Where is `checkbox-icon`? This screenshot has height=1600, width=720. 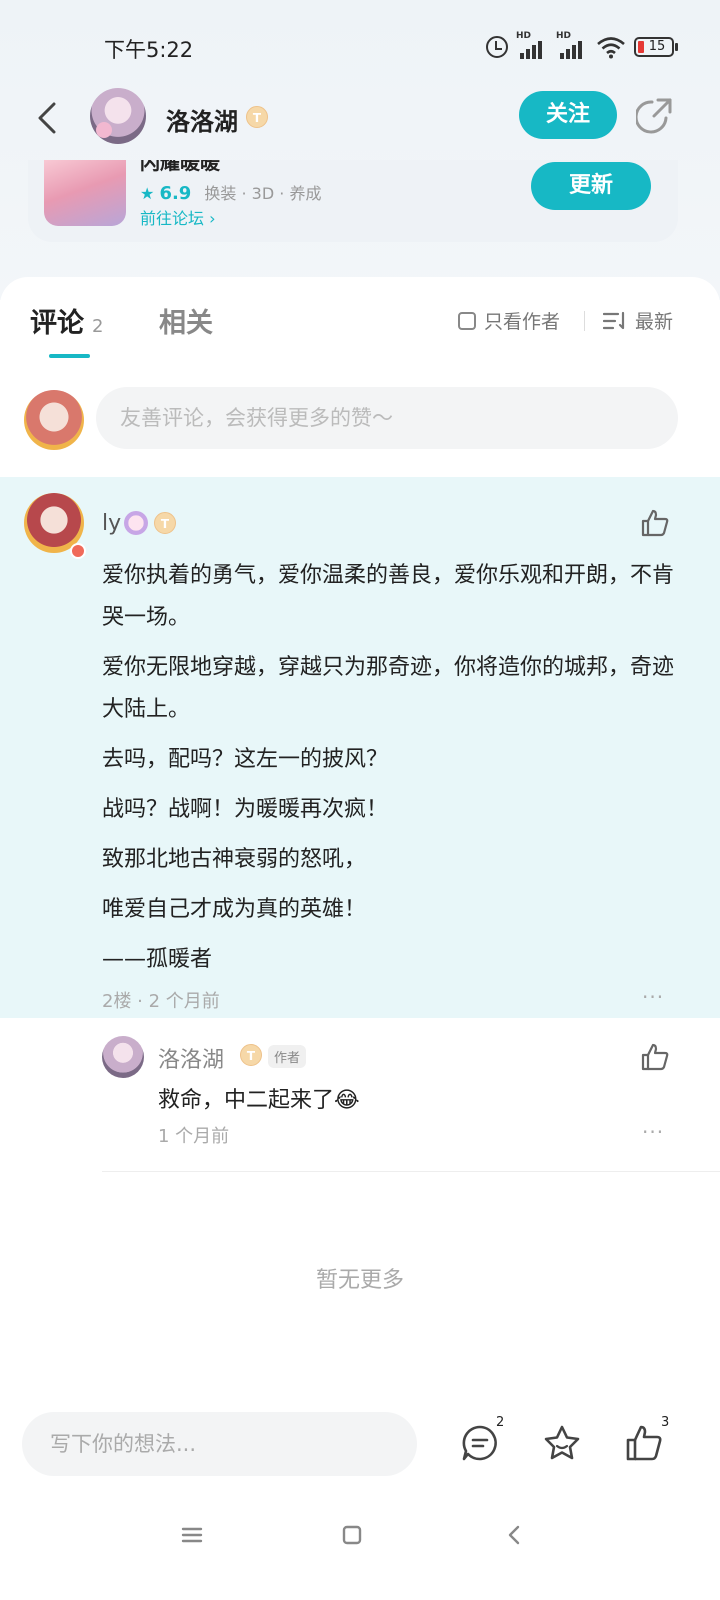
checkbox-icon is located at coordinates (467, 320).